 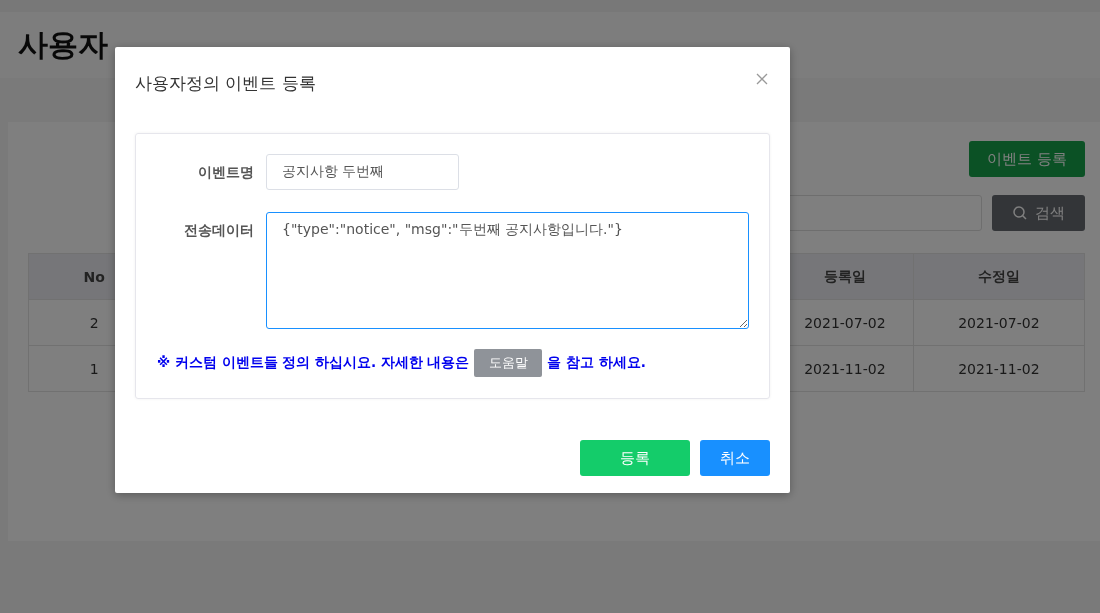 What do you see at coordinates (999, 276) in the screenshot?
I see `column-header: 수정일` at bounding box center [999, 276].